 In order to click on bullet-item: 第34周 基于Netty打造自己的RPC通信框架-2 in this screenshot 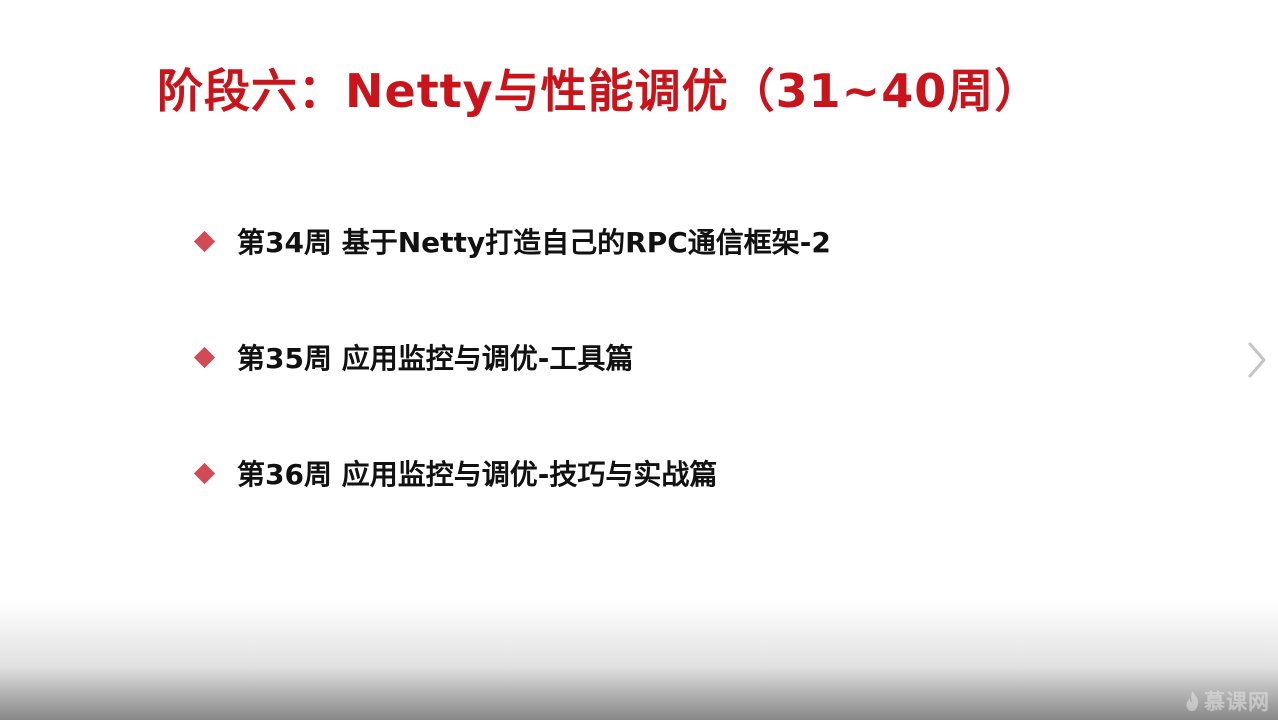, I will do `click(510, 241)`.